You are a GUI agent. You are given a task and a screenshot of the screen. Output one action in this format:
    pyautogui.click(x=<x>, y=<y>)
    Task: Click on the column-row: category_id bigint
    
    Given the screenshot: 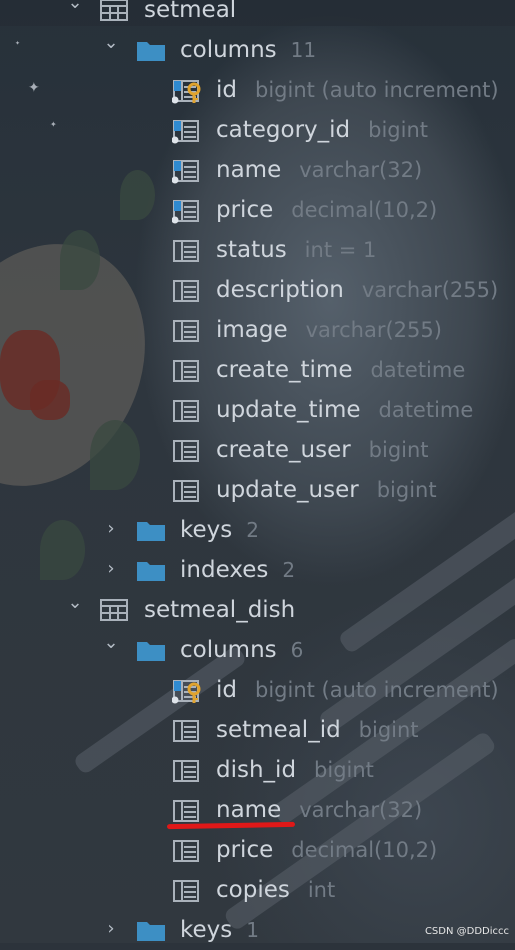 What is the action you would take?
    pyautogui.click(x=257, y=130)
    